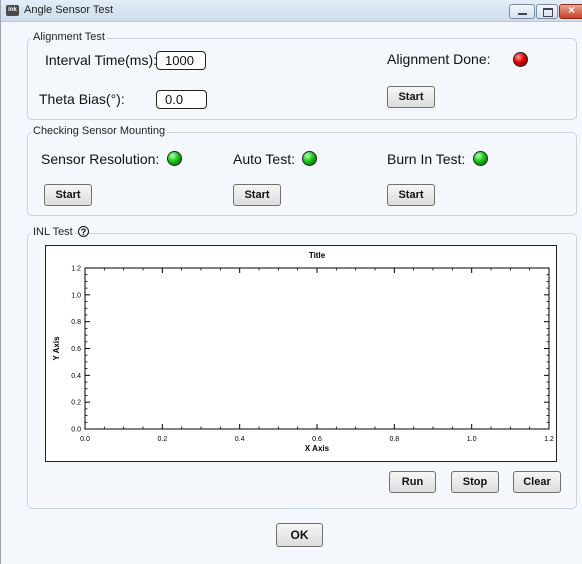 This screenshot has width=582, height=564. I want to click on maximize-button, so click(547, 11).